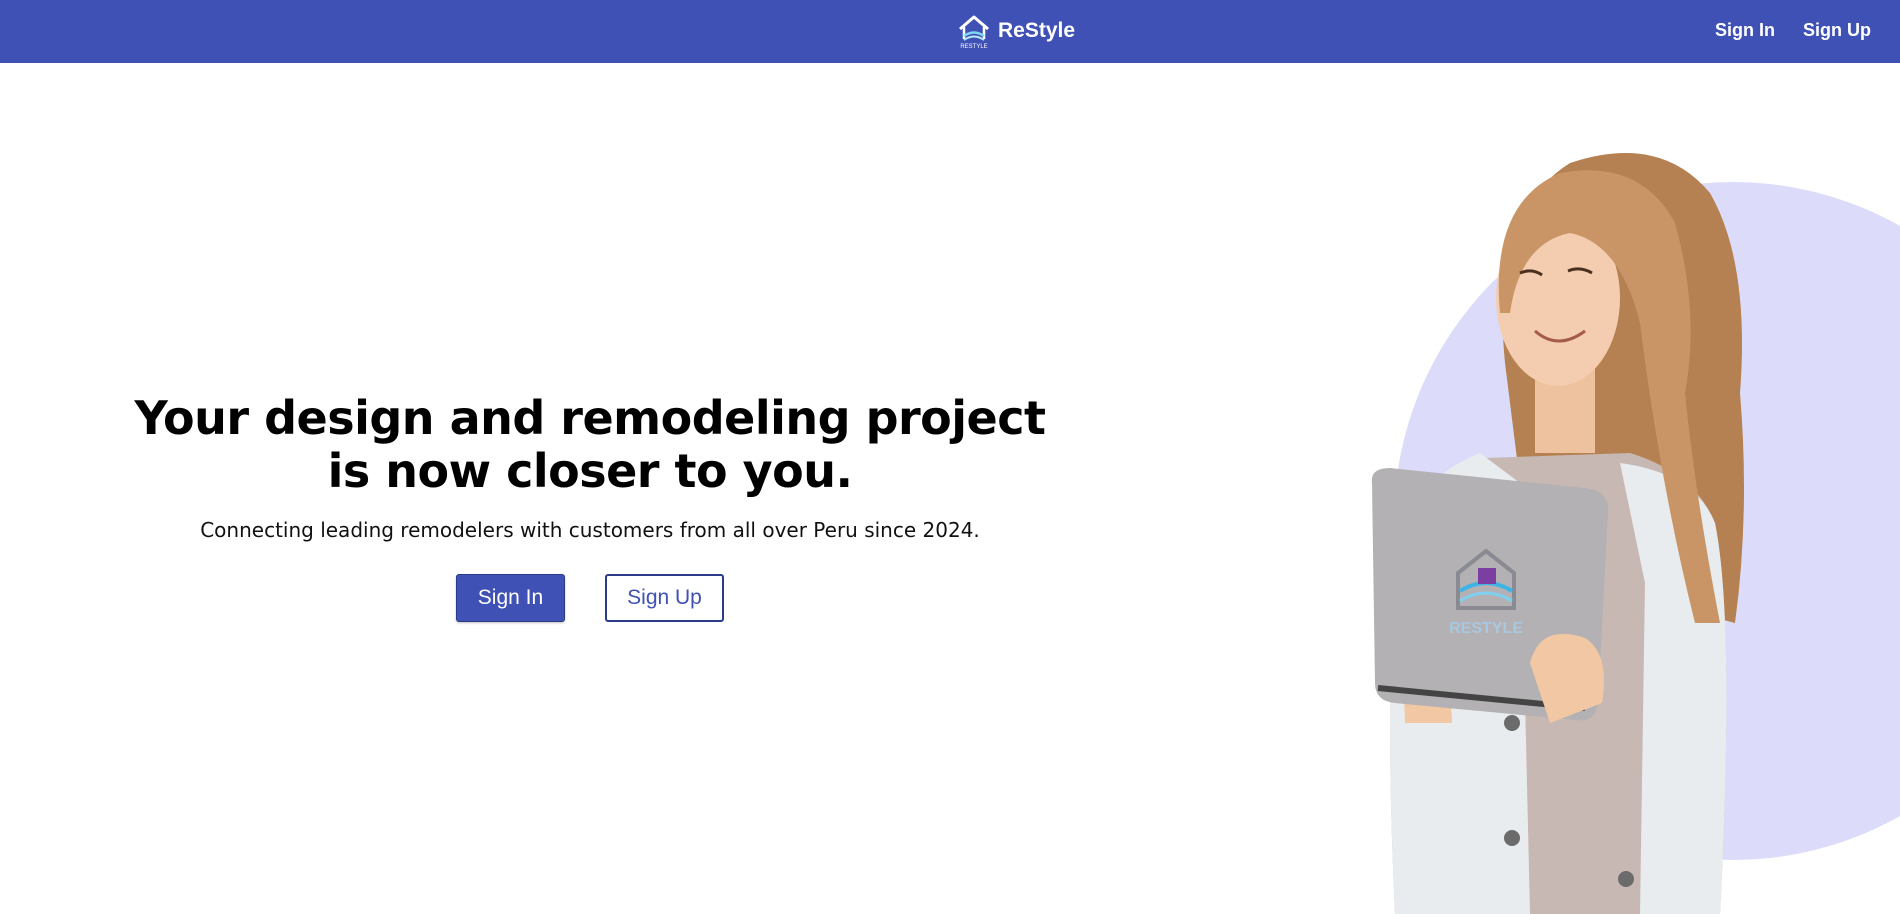  What do you see at coordinates (1745, 30) in the screenshot?
I see `nav-sign-in-link: Sign In` at bounding box center [1745, 30].